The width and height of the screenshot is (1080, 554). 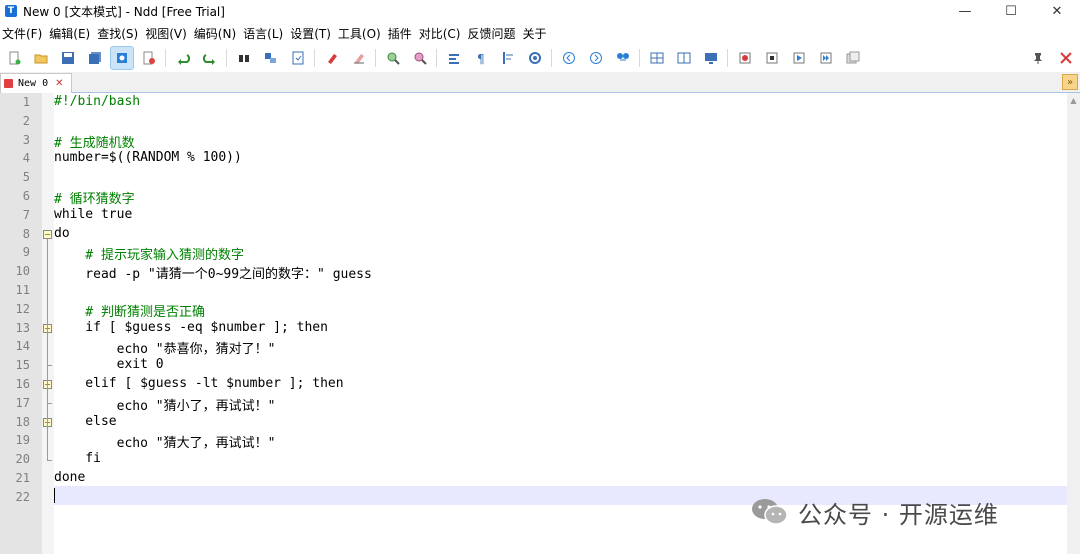 What do you see at coordinates (533, 121) in the screenshot?
I see `editor-line: 2` at bounding box center [533, 121].